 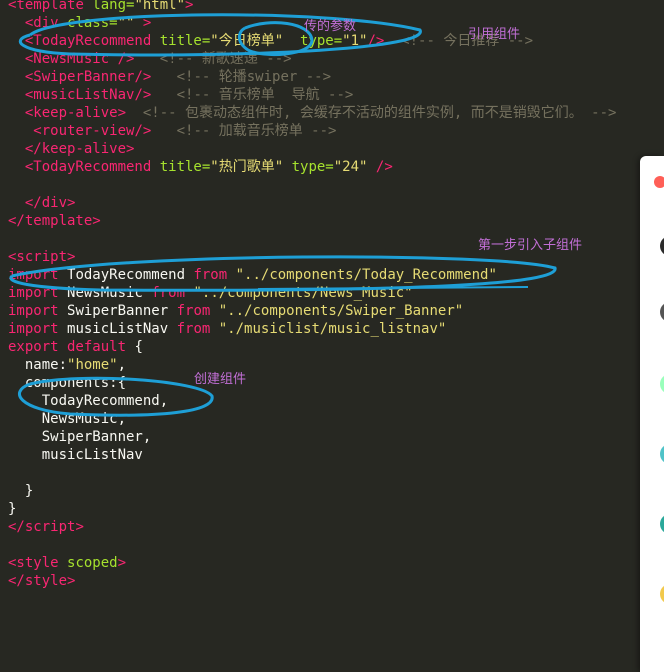 What do you see at coordinates (659, 182) in the screenshot?
I see `window-close-dot` at bounding box center [659, 182].